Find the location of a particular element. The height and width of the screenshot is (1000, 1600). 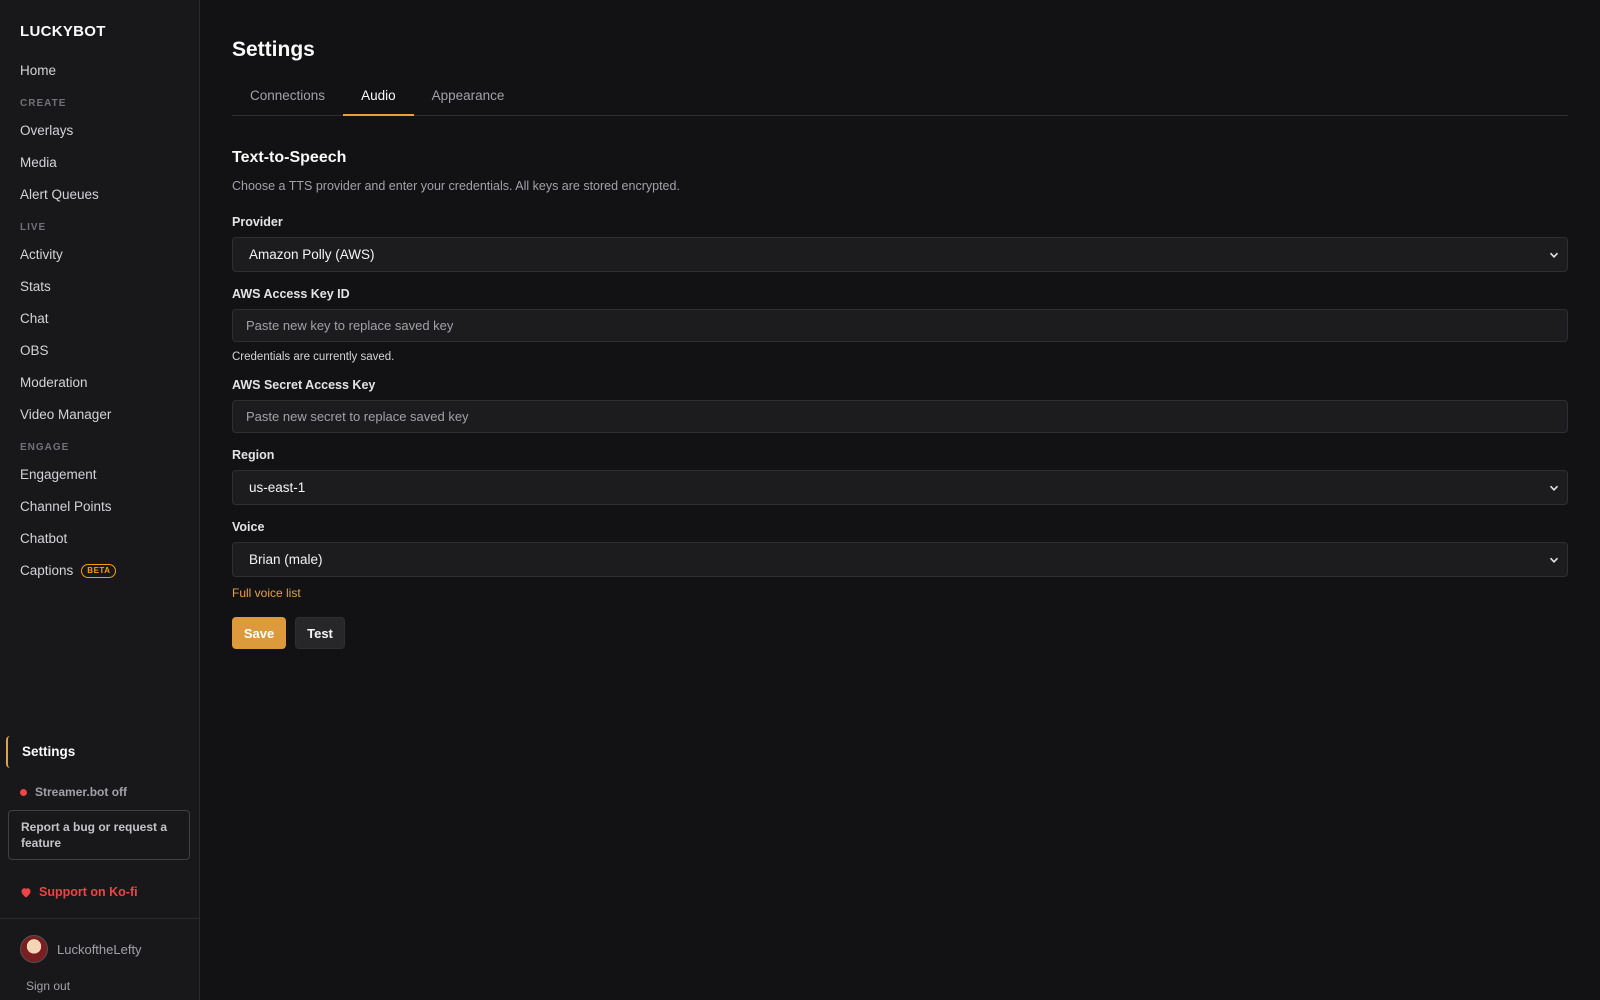

section-label-create: CREATE is located at coordinates (43, 103).